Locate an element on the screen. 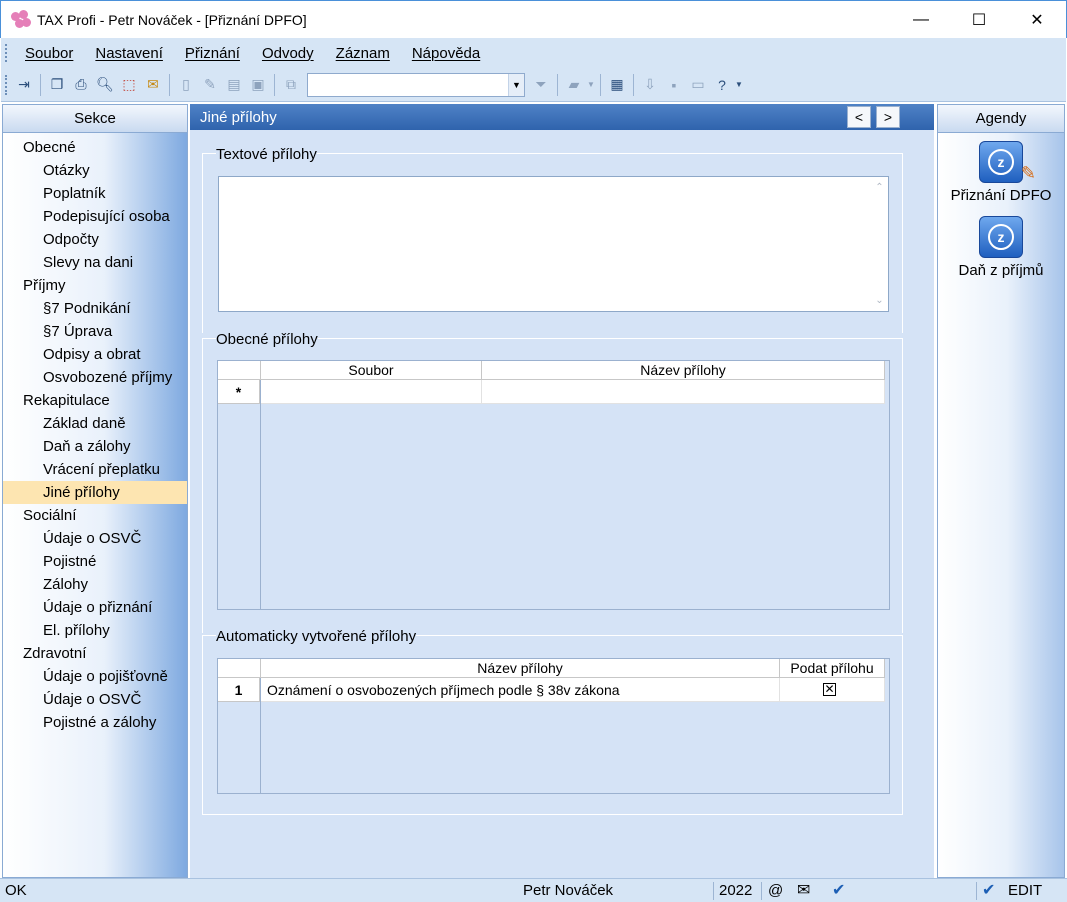 The width and height of the screenshot is (1067, 902). status-bar: OK Petr Nováček 2022 @ ✉ ✔ ✔ EDIT is located at coordinates (533, 890).